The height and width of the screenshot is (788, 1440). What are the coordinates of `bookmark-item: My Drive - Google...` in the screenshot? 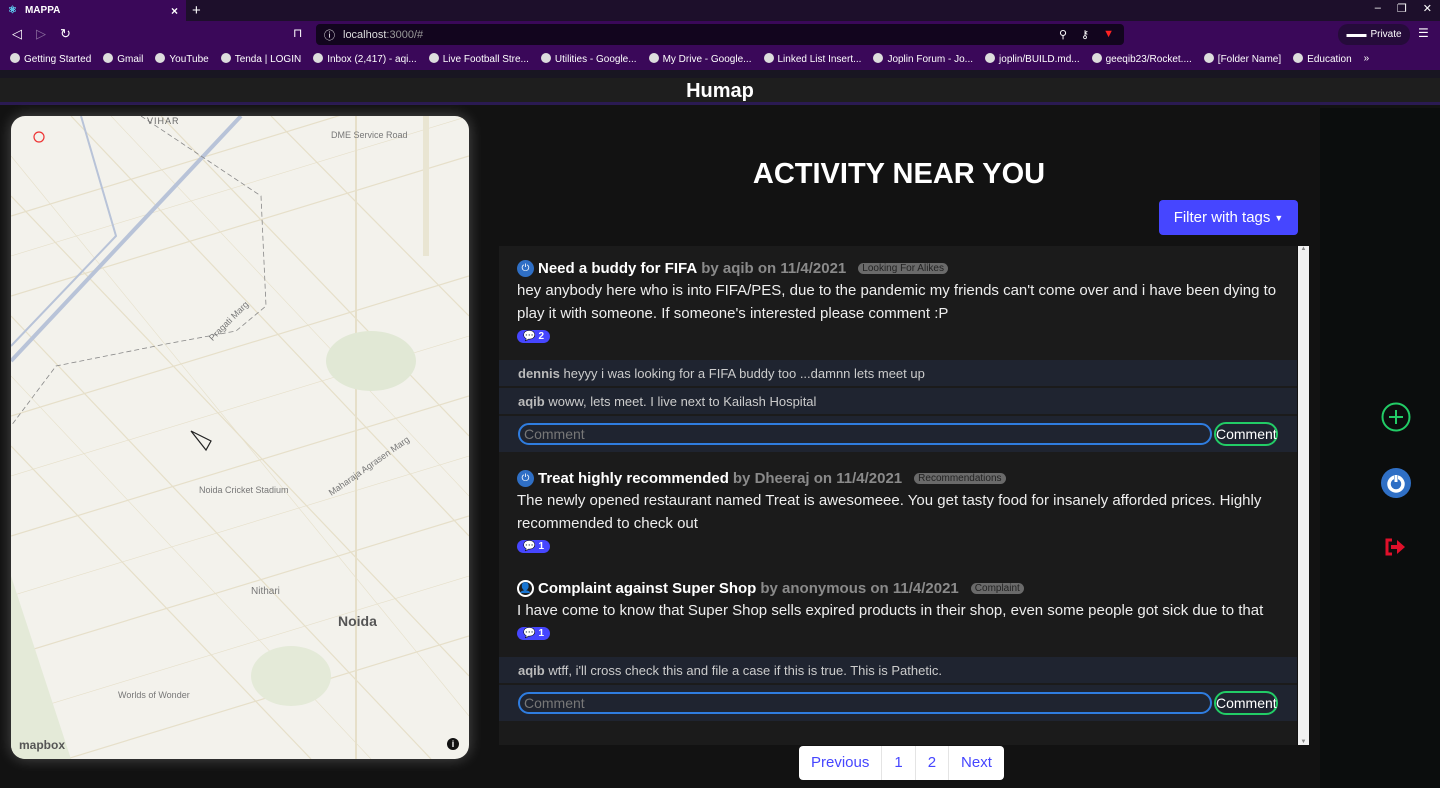 It's located at (700, 58).